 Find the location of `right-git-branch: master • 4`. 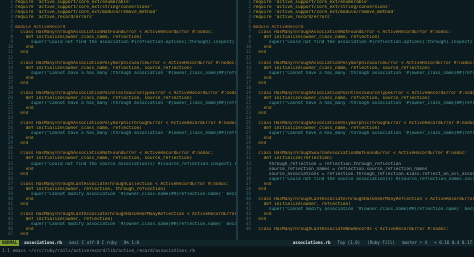

right-git-branch: master • 4 is located at coordinates (414, 243).